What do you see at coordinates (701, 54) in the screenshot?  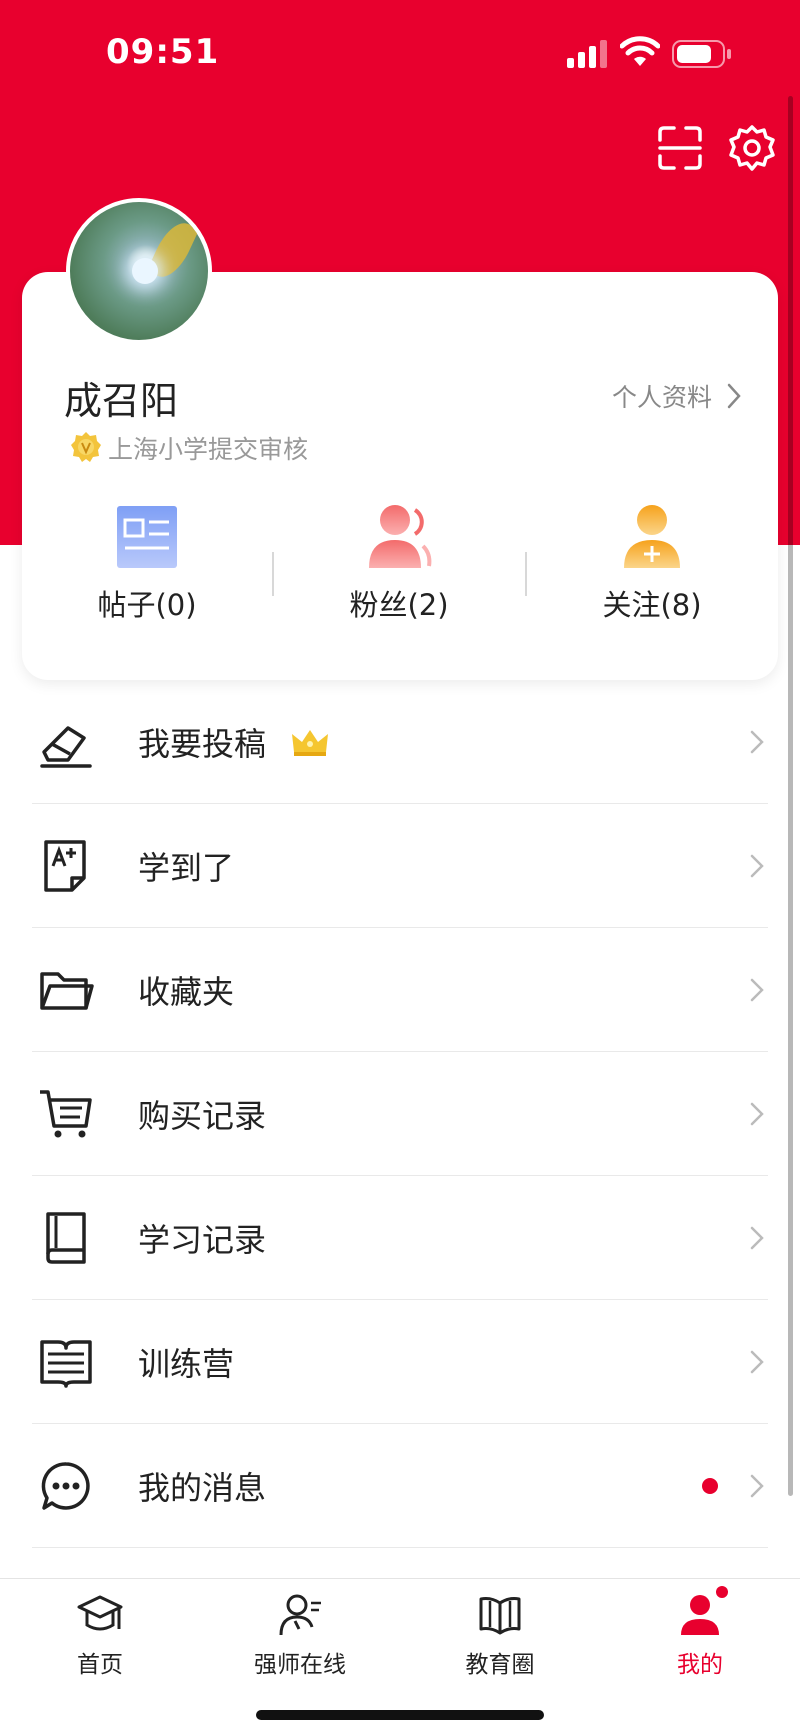 I see `battery-icon` at bounding box center [701, 54].